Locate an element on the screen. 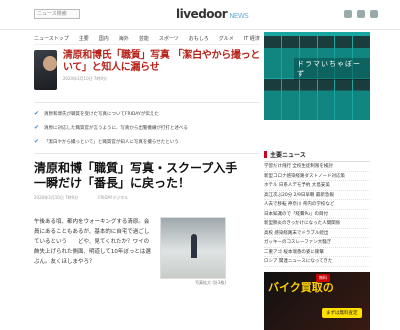  summary-text: 清原和博氏が職質を受けた写真についてFRIDAYが伝えた is located at coordinates (101, 114).